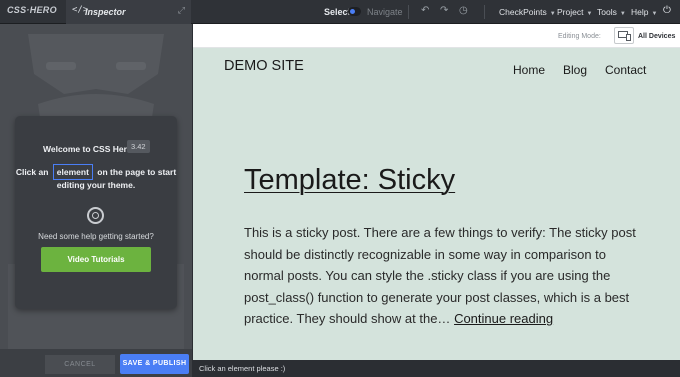 Image resolution: width=680 pixels, height=377 pixels. I want to click on lifebuoy-icon, so click(95, 215).